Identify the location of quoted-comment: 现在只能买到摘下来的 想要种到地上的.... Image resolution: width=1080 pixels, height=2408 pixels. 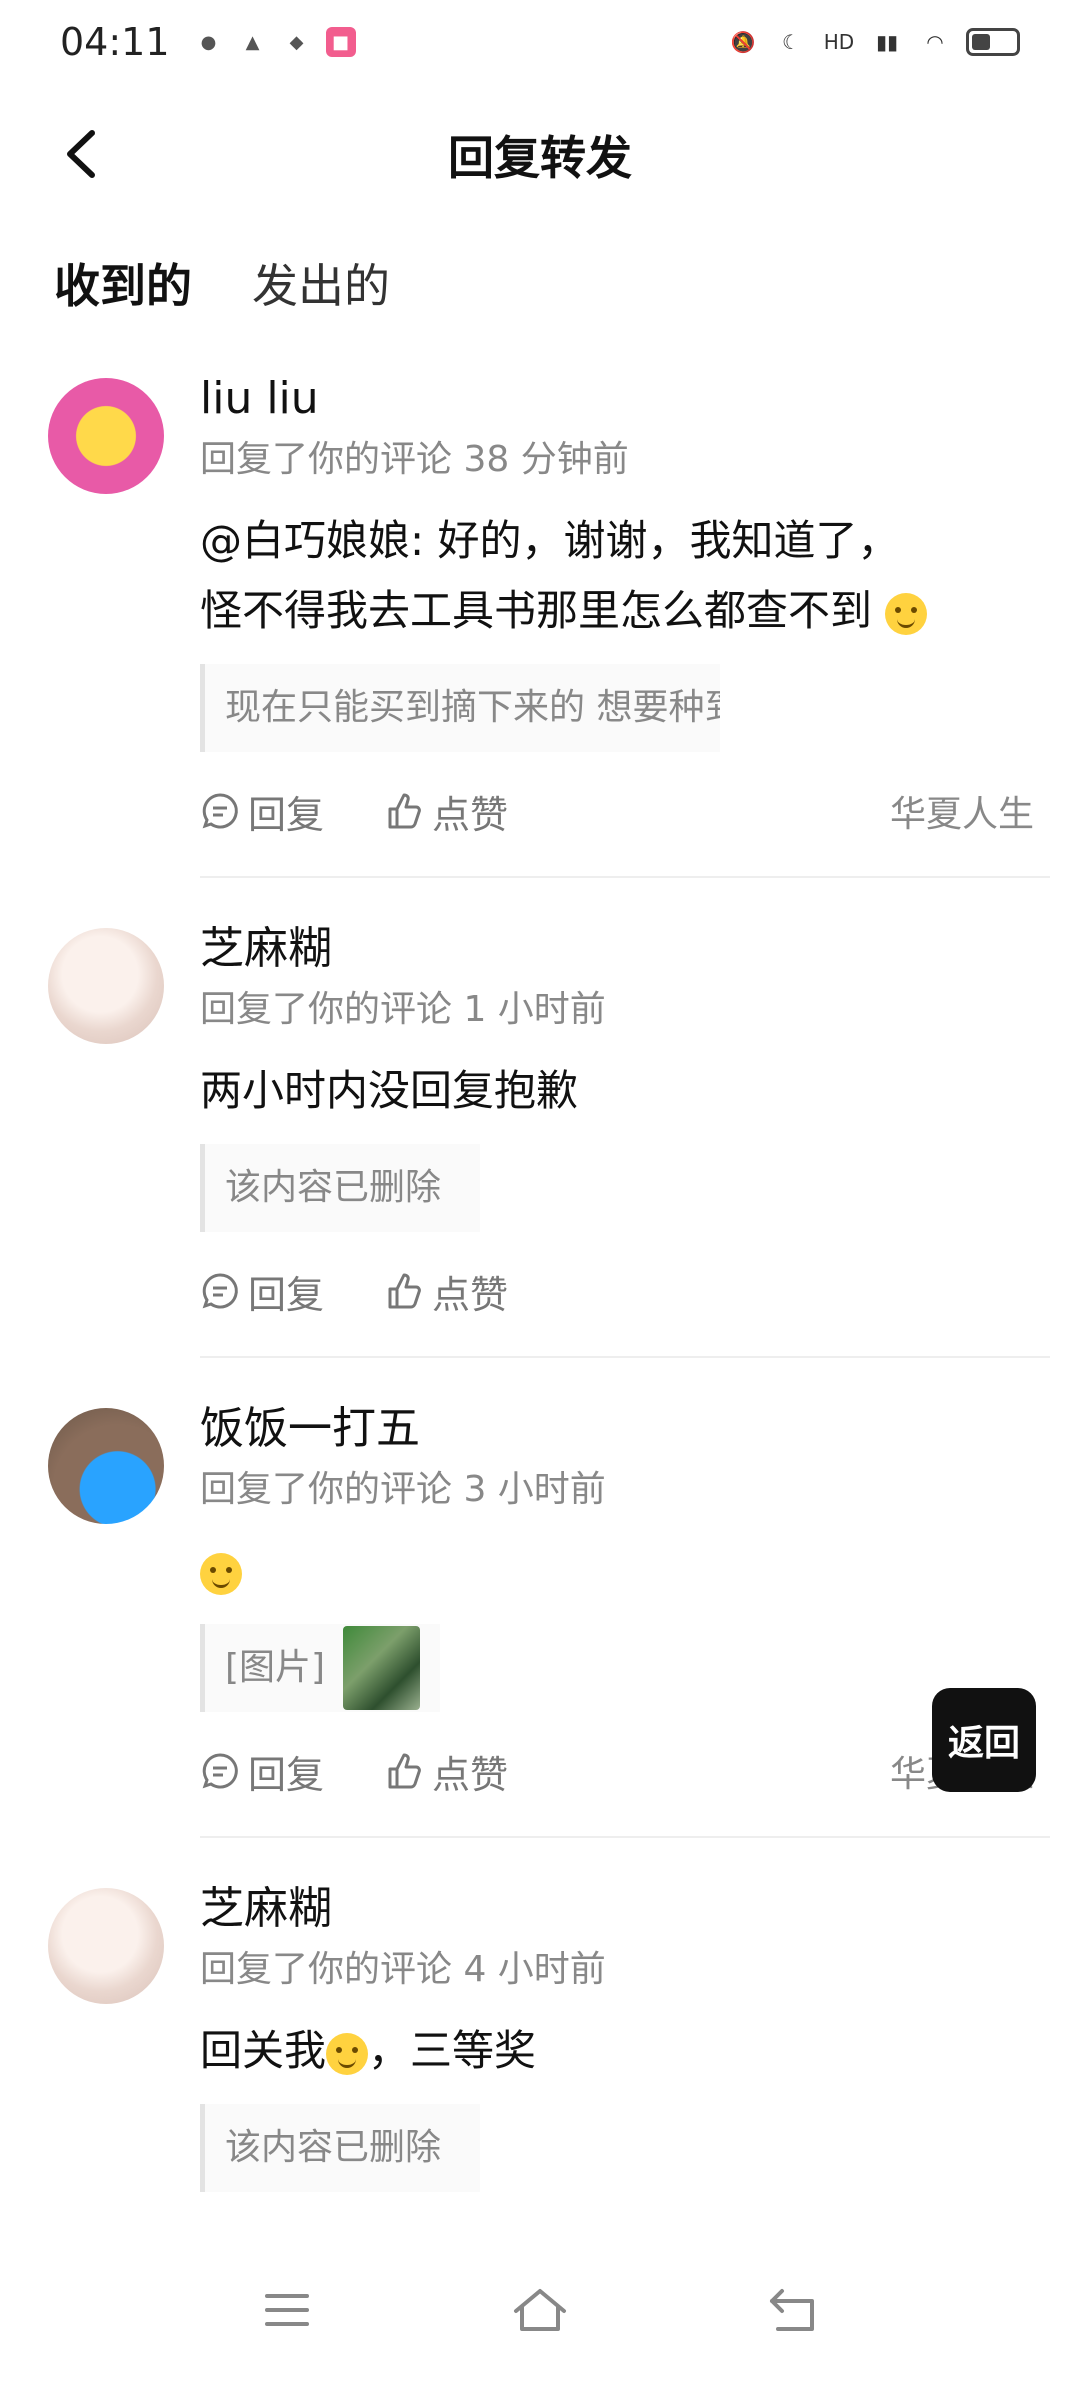
(460, 708).